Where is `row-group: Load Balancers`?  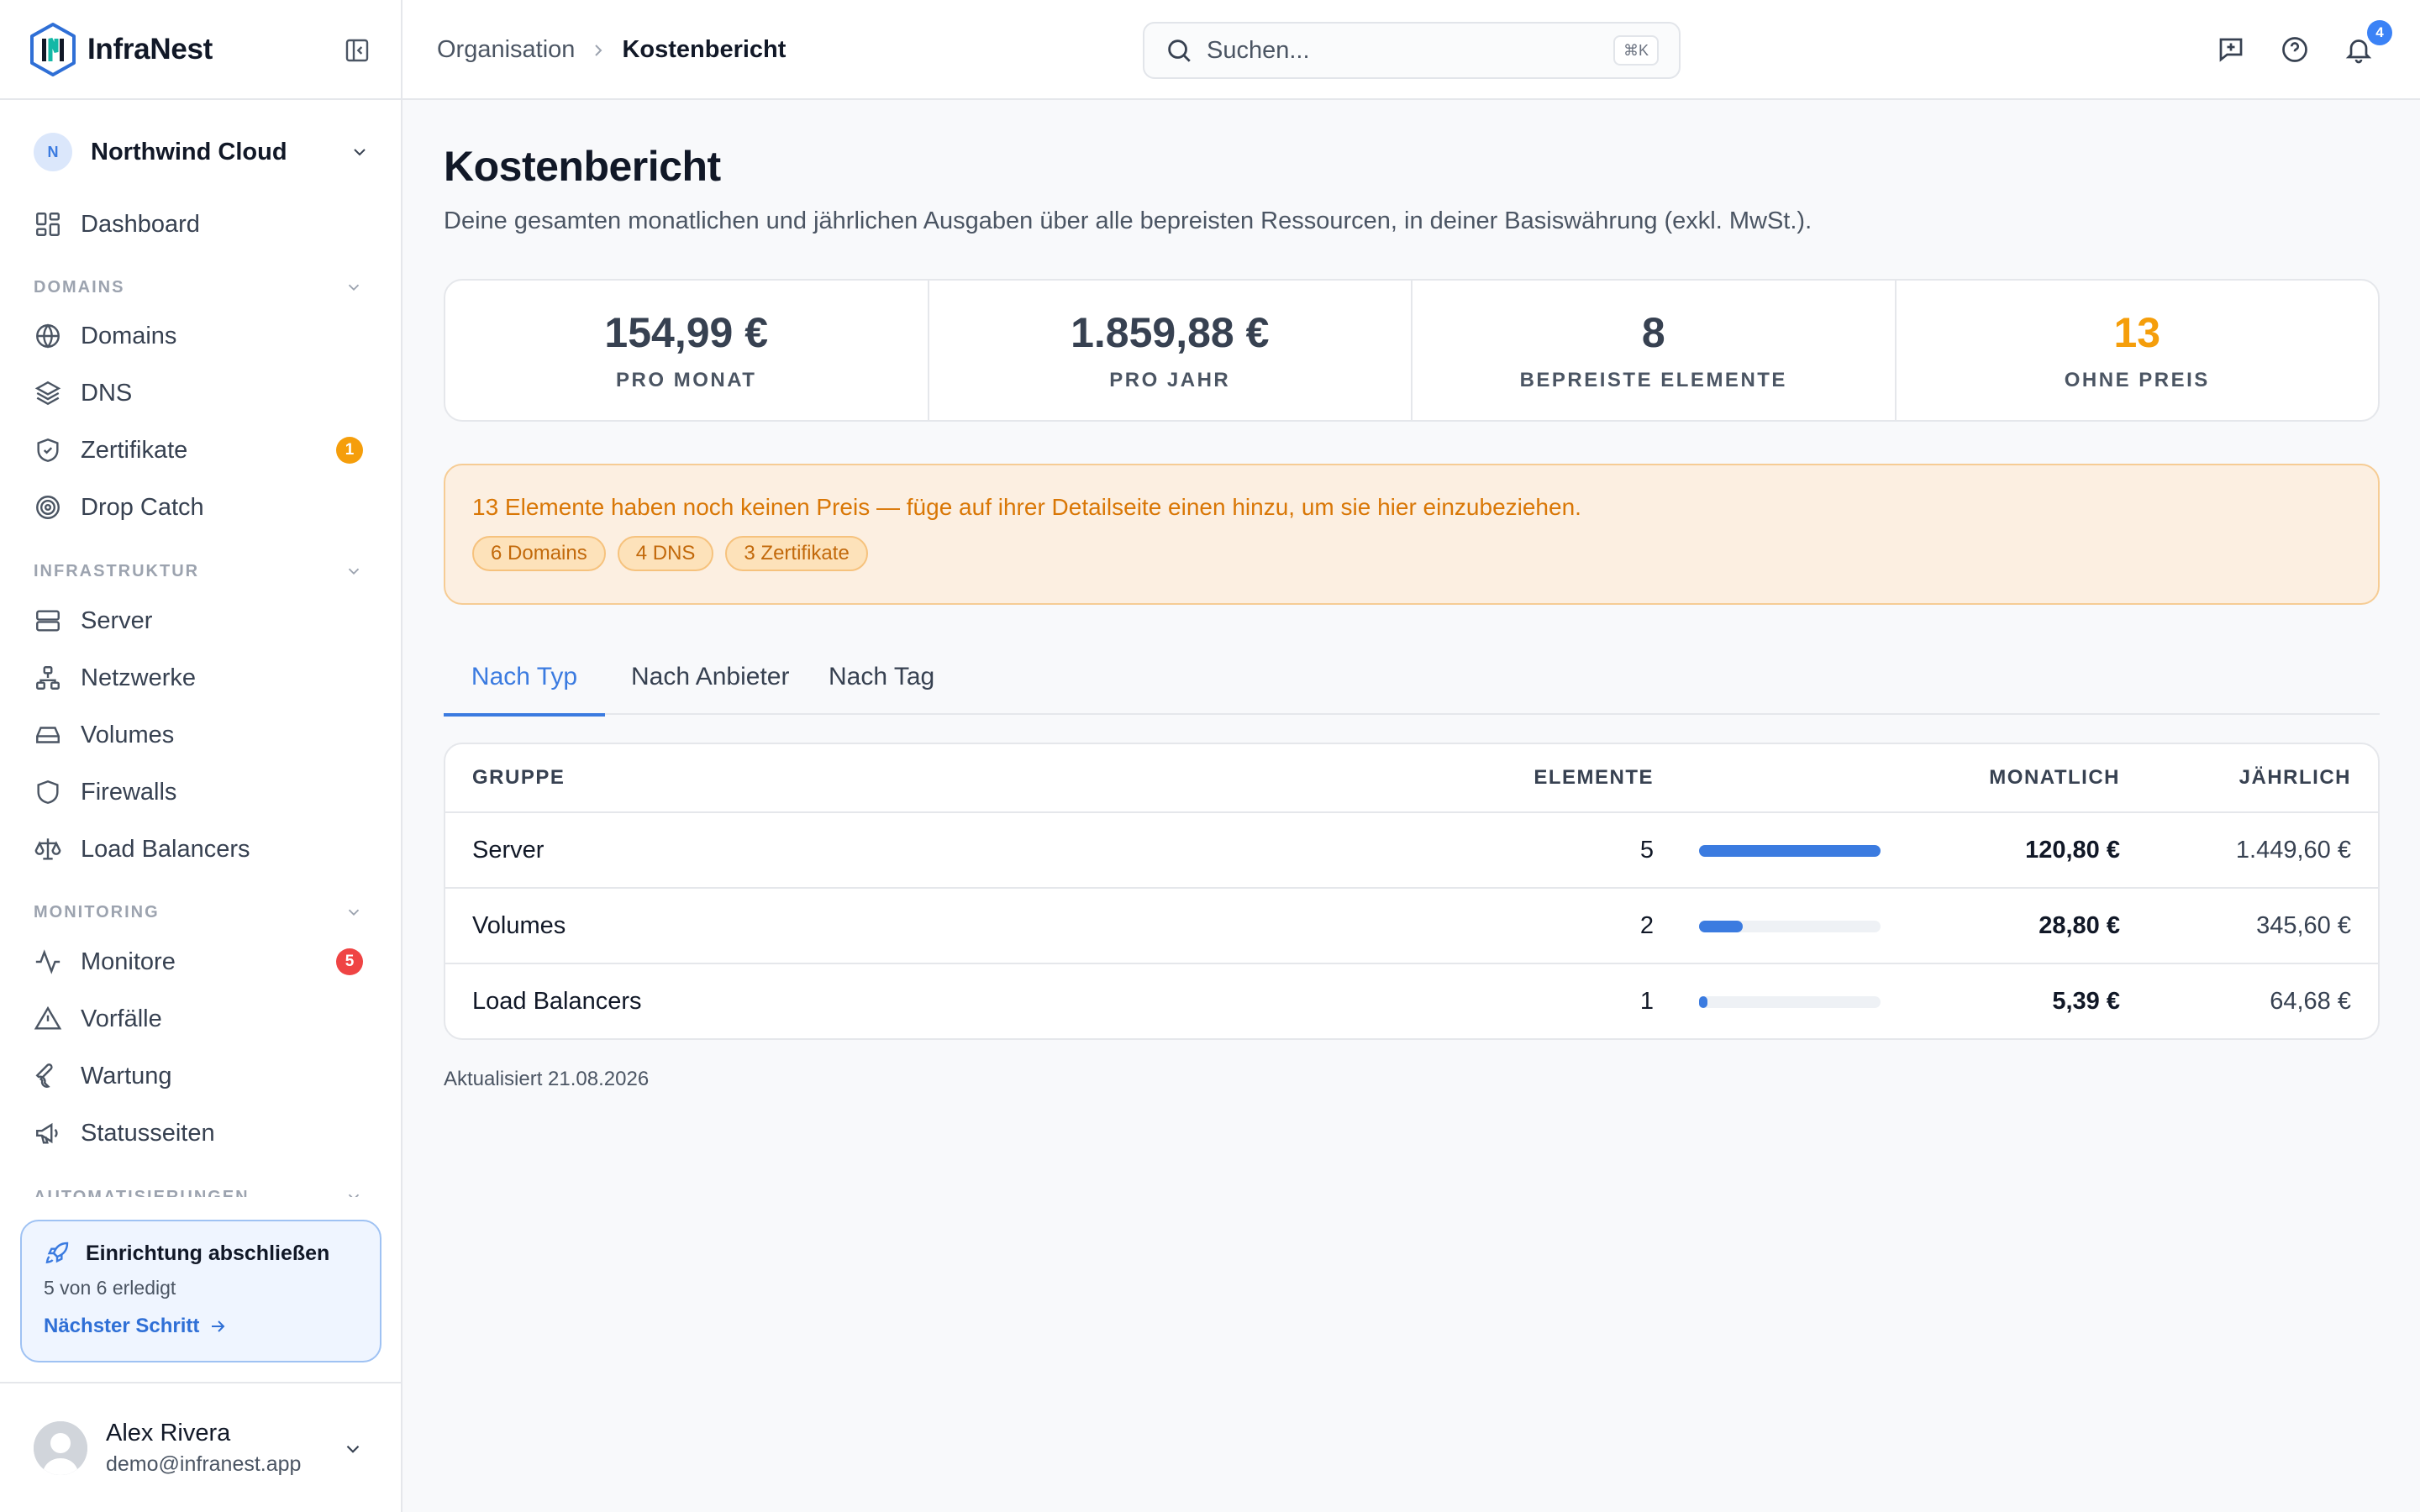
row-group: Load Balancers is located at coordinates (557, 1001).